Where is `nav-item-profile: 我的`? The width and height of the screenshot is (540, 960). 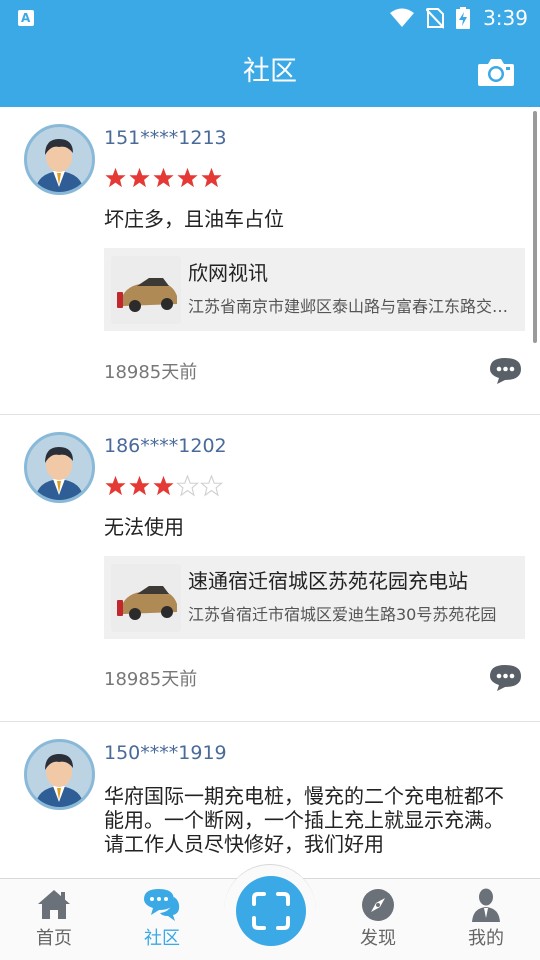
nav-item-profile: 我的 is located at coordinates (486, 919).